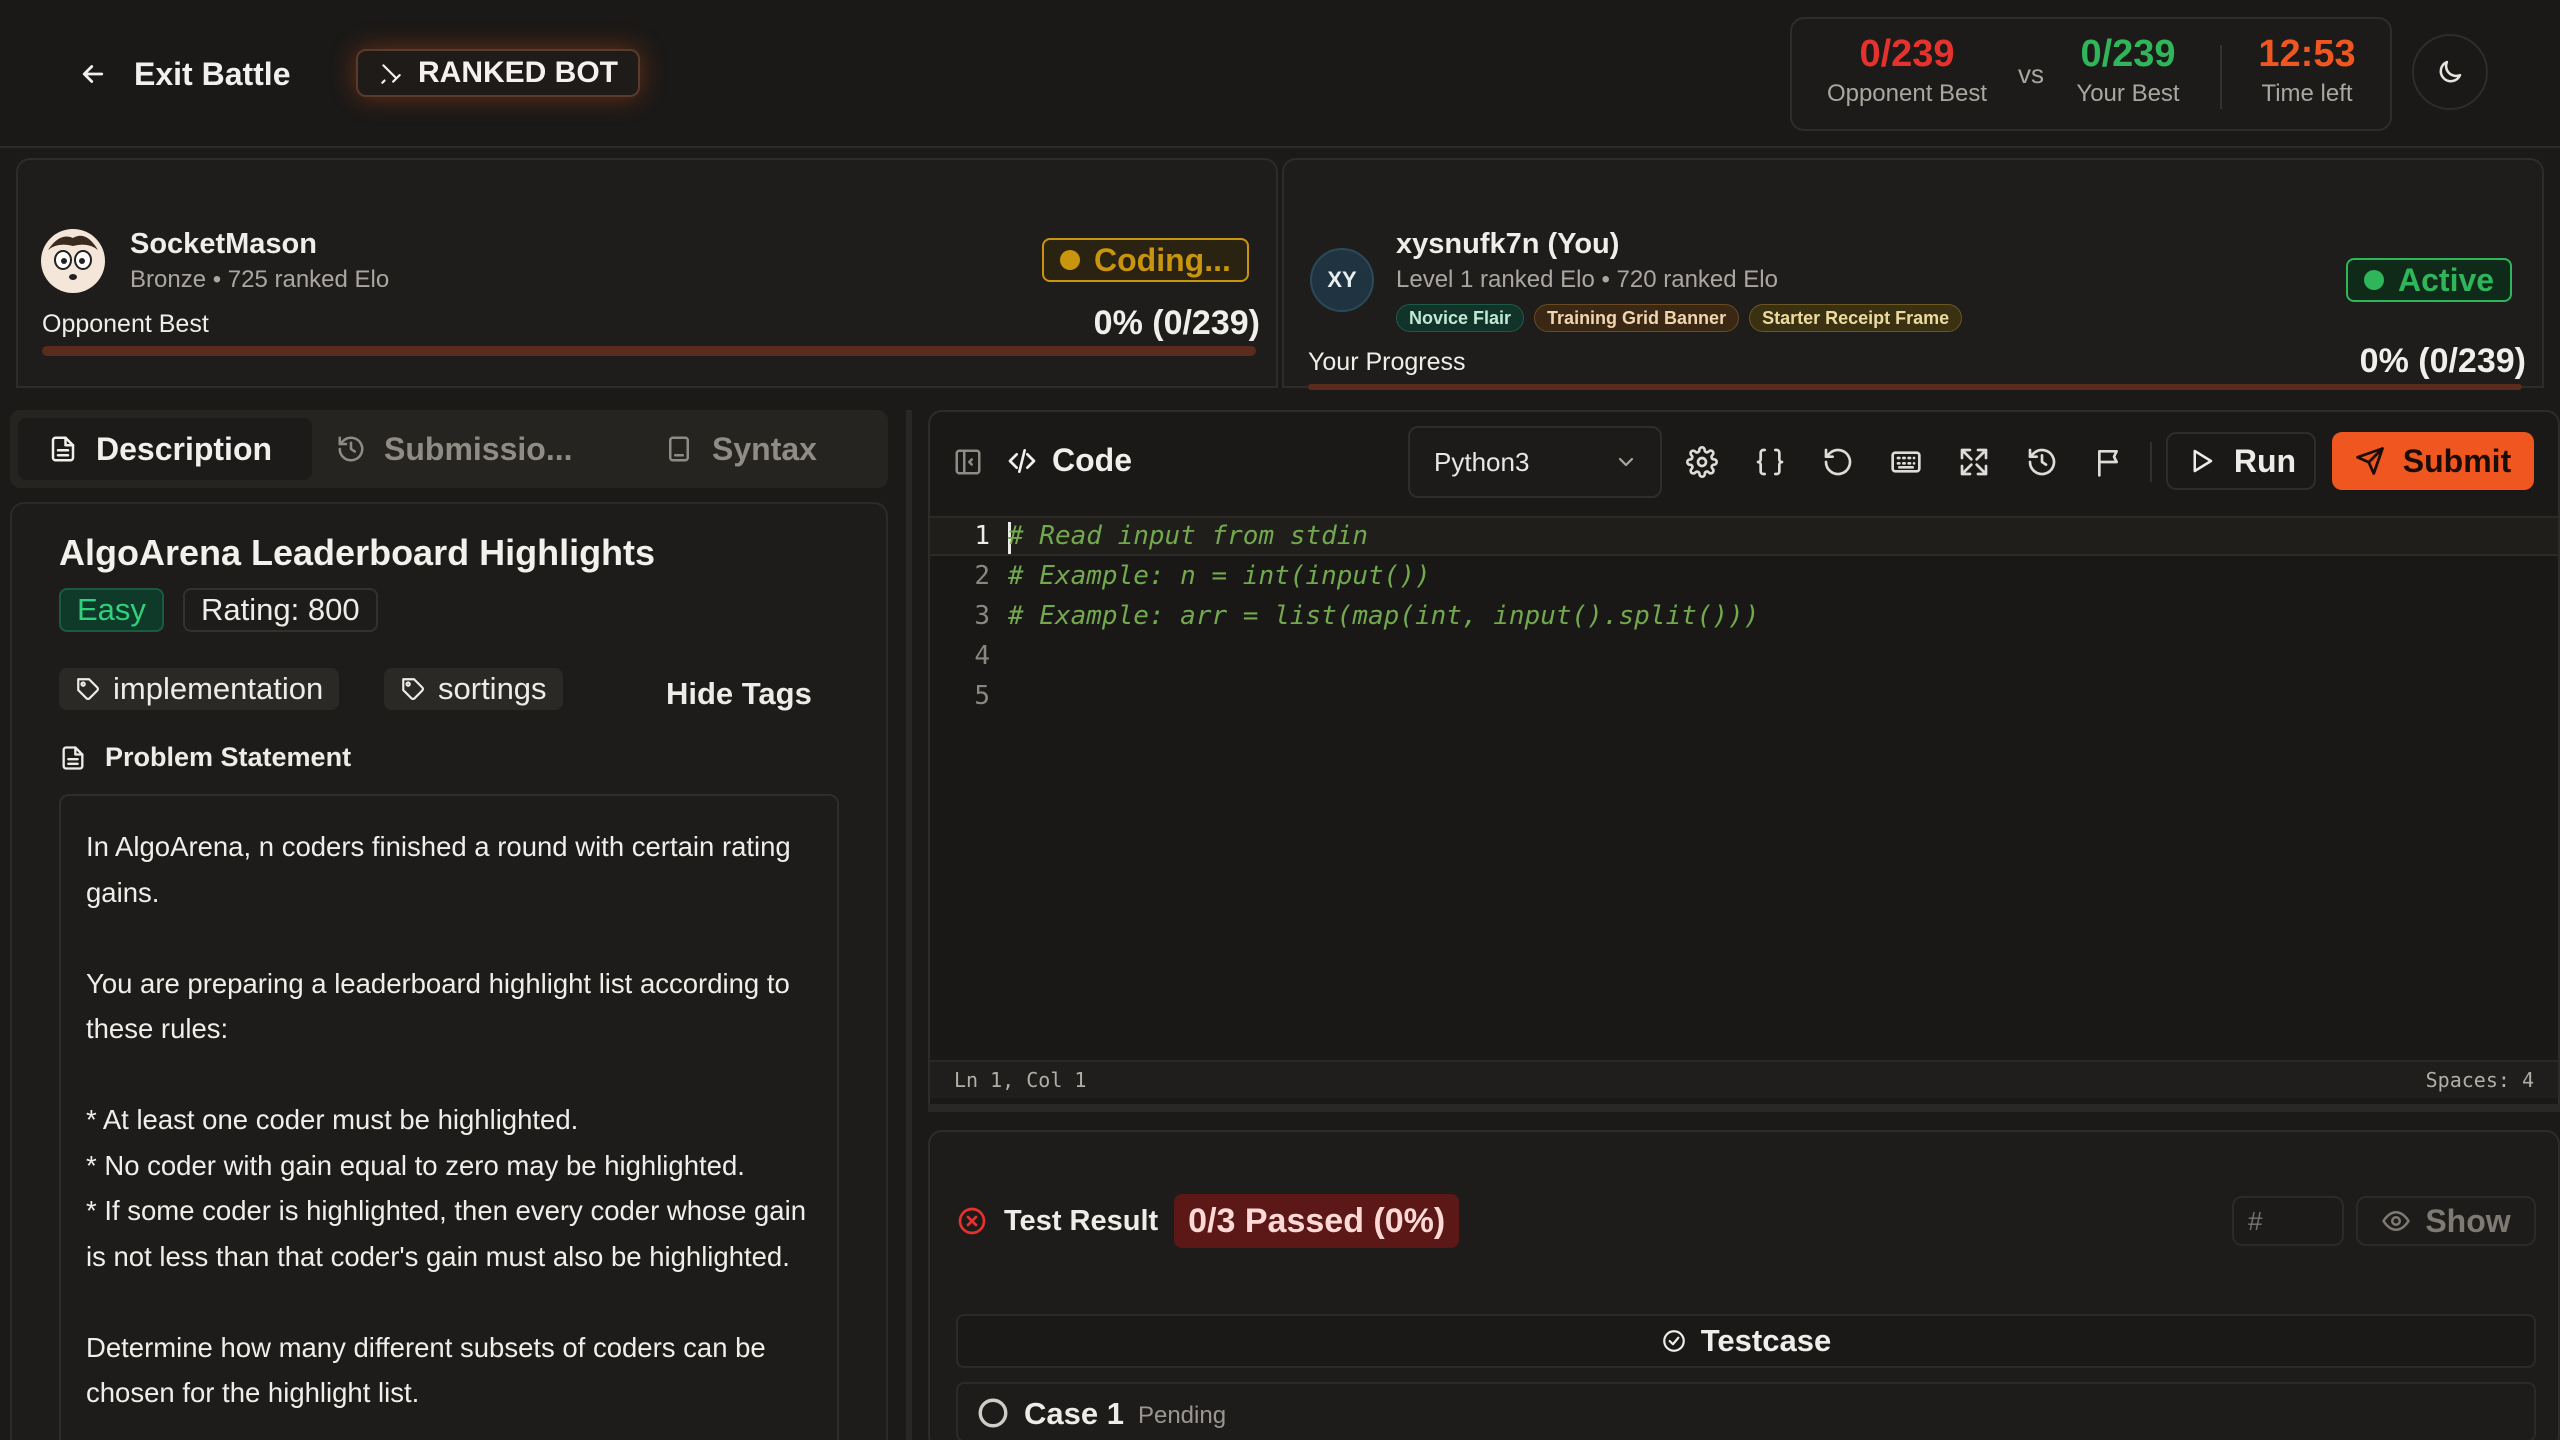 The image size is (2560, 1440). What do you see at coordinates (1744, 536) in the screenshot?
I see `code-line: 1 # Read input from stdin` at bounding box center [1744, 536].